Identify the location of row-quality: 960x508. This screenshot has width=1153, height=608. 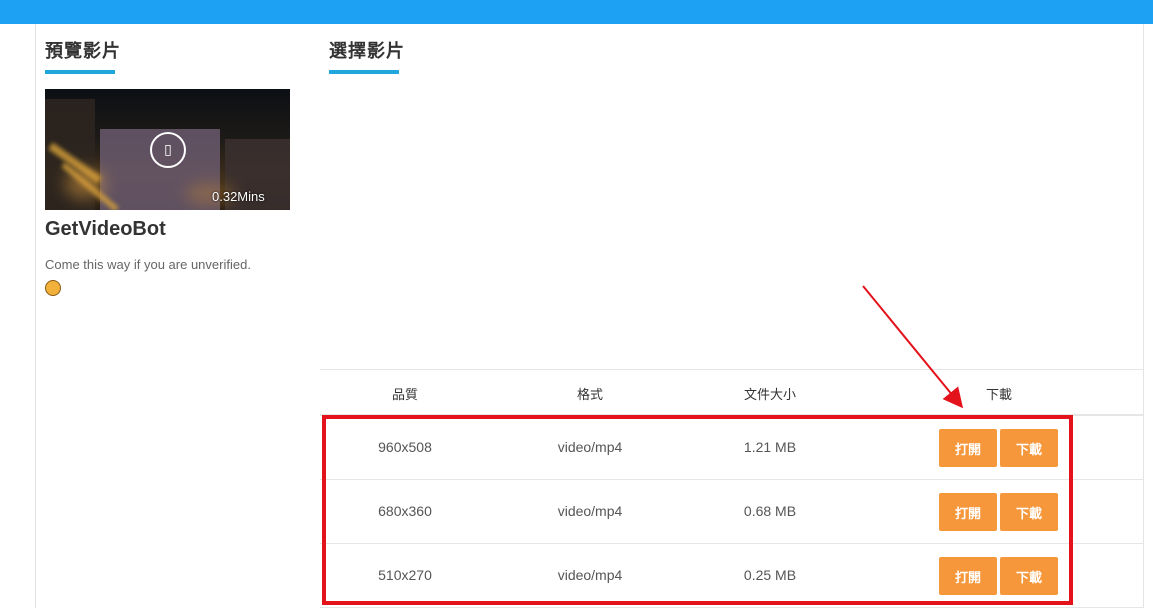
(405, 447).